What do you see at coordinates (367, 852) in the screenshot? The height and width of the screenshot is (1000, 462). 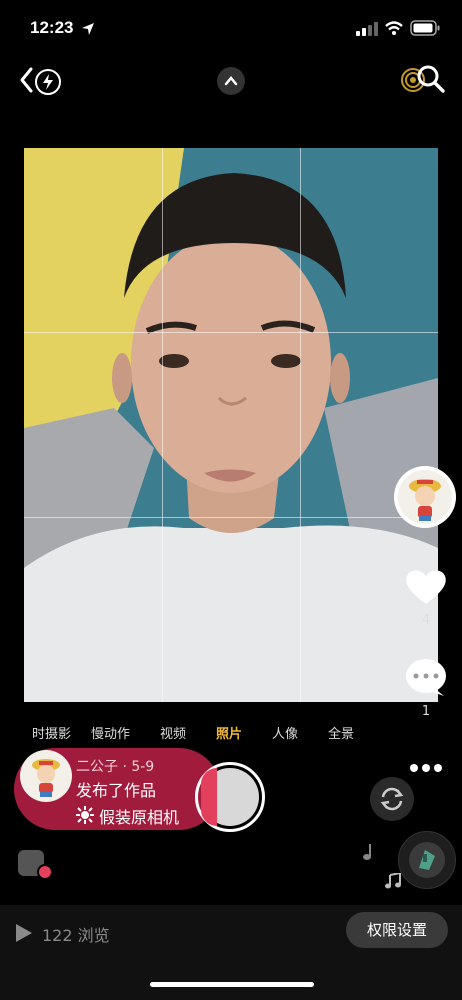 I see `music-note-icon` at bounding box center [367, 852].